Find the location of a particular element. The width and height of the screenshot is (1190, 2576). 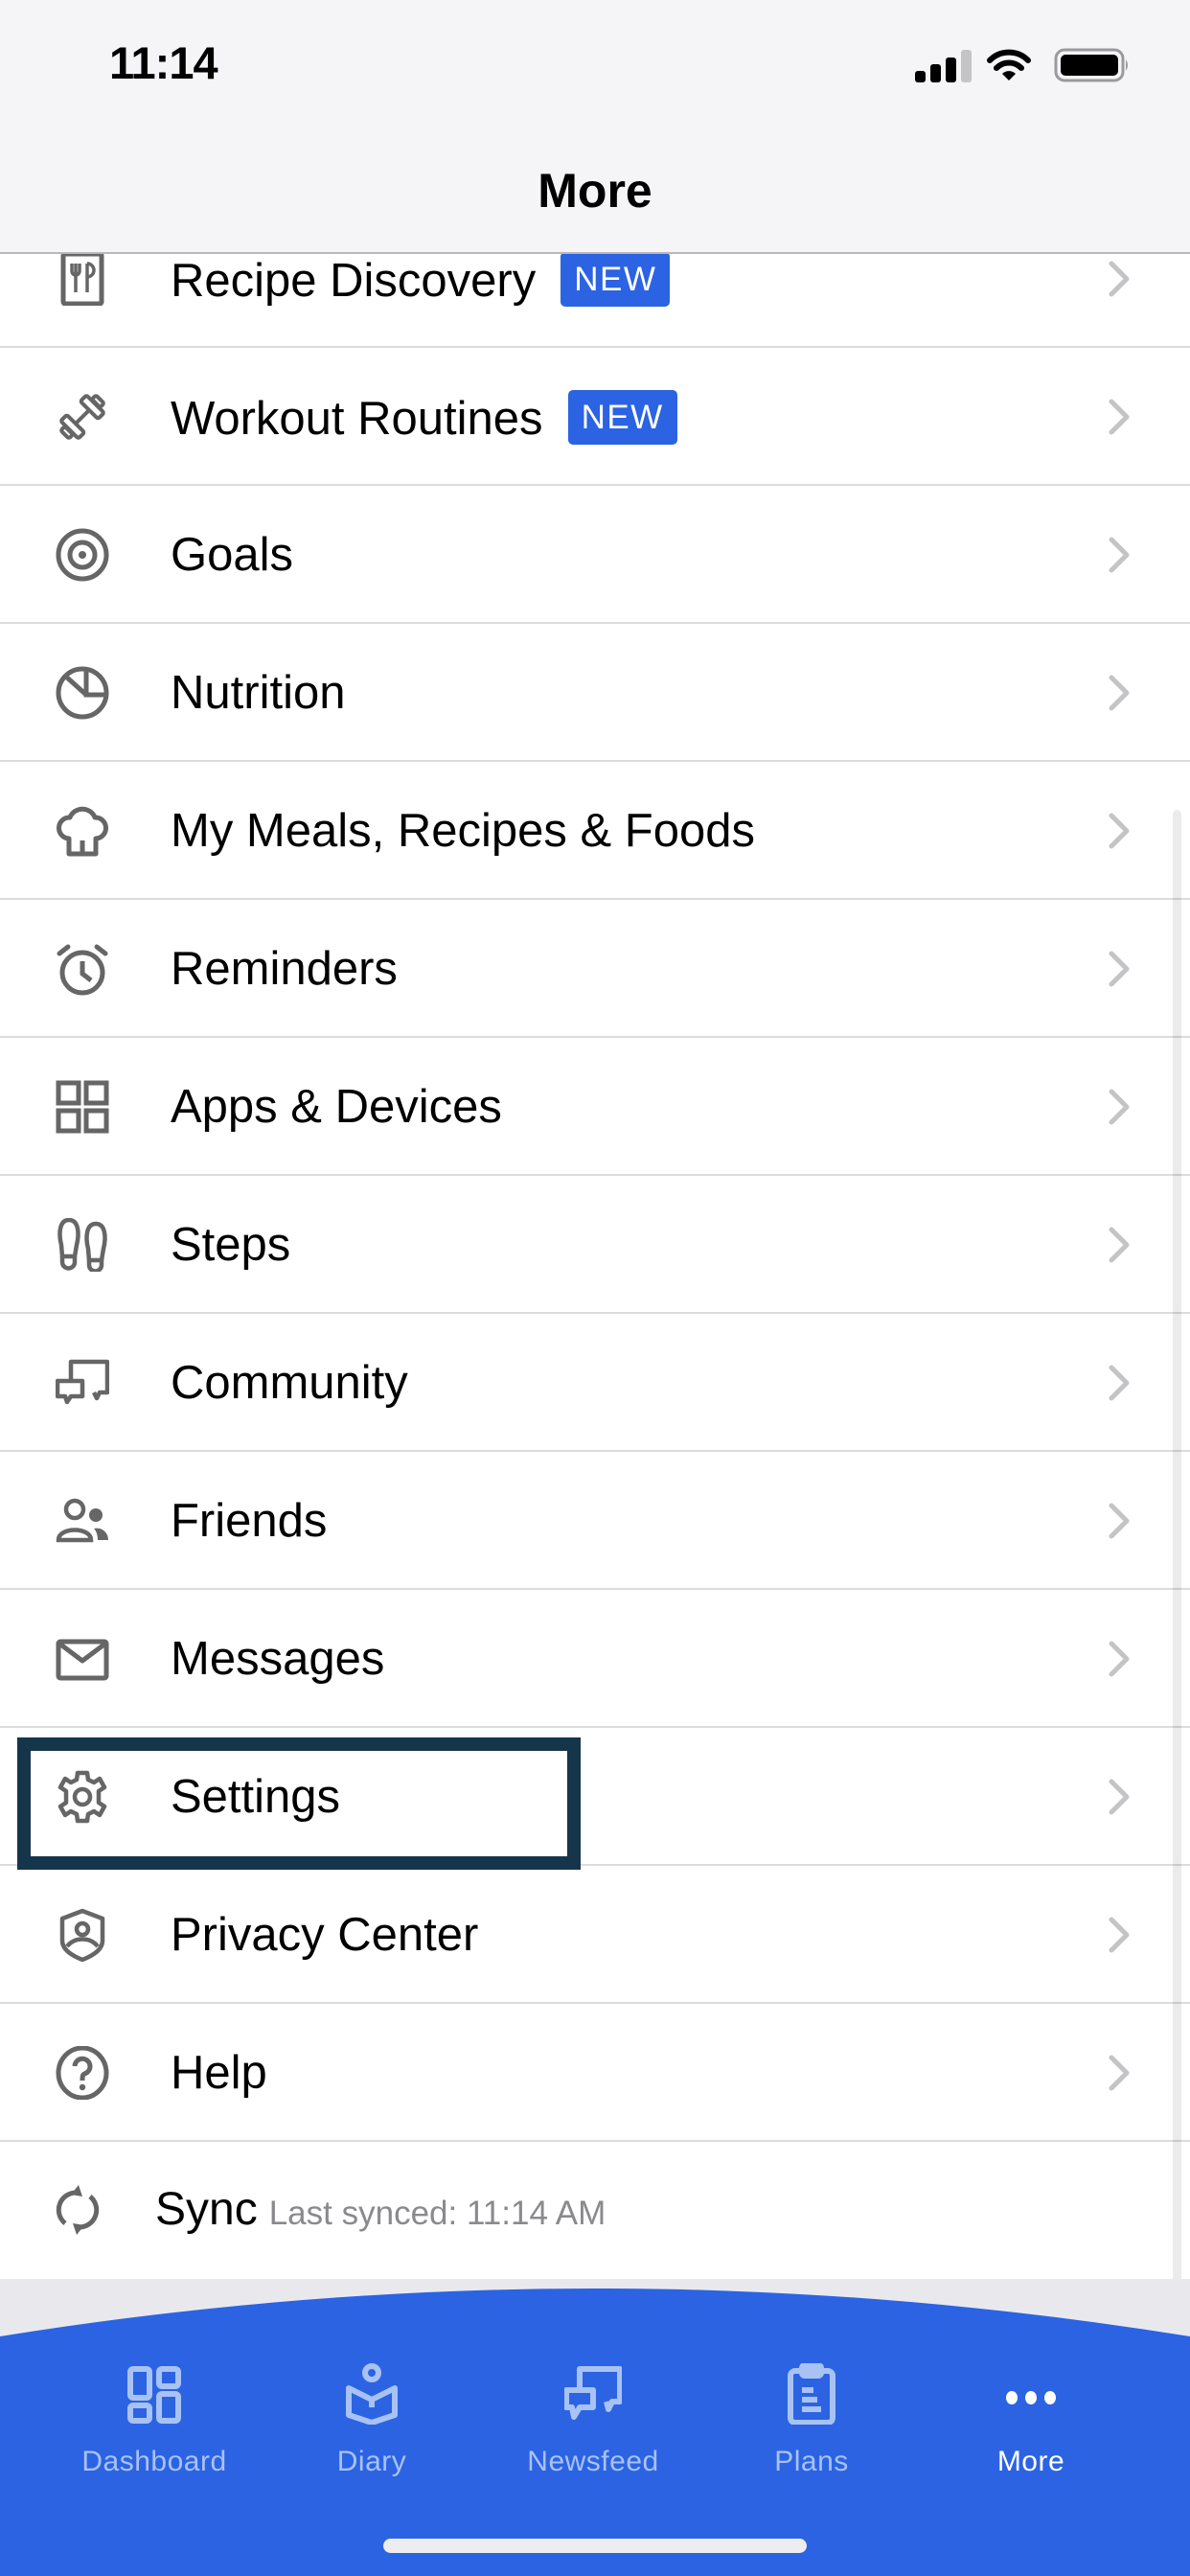

pie-chart-icon is located at coordinates (83, 693).